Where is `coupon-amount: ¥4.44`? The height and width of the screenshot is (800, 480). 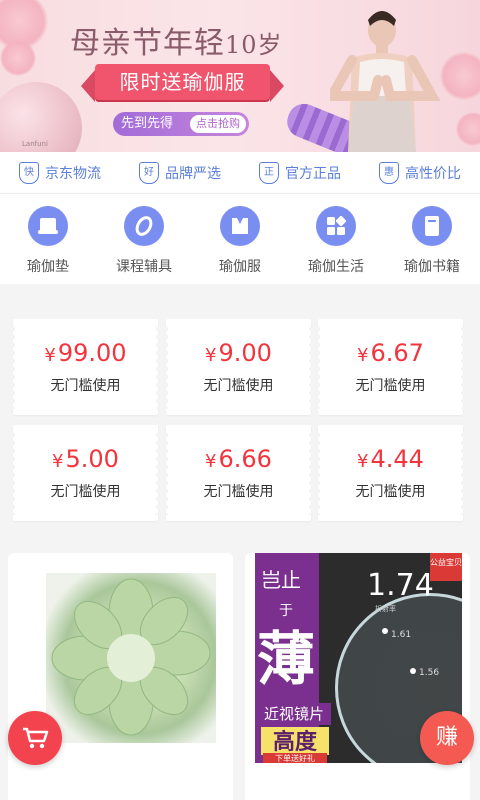 coupon-amount: ¥4.44 is located at coordinates (390, 459).